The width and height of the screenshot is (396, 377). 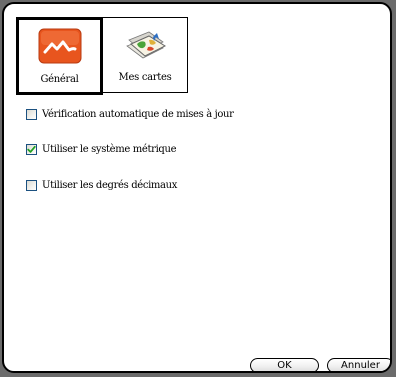 What do you see at coordinates (284, 364) in the screenshot?
I see `ok-button: OK` at bounding box center [284, 364].